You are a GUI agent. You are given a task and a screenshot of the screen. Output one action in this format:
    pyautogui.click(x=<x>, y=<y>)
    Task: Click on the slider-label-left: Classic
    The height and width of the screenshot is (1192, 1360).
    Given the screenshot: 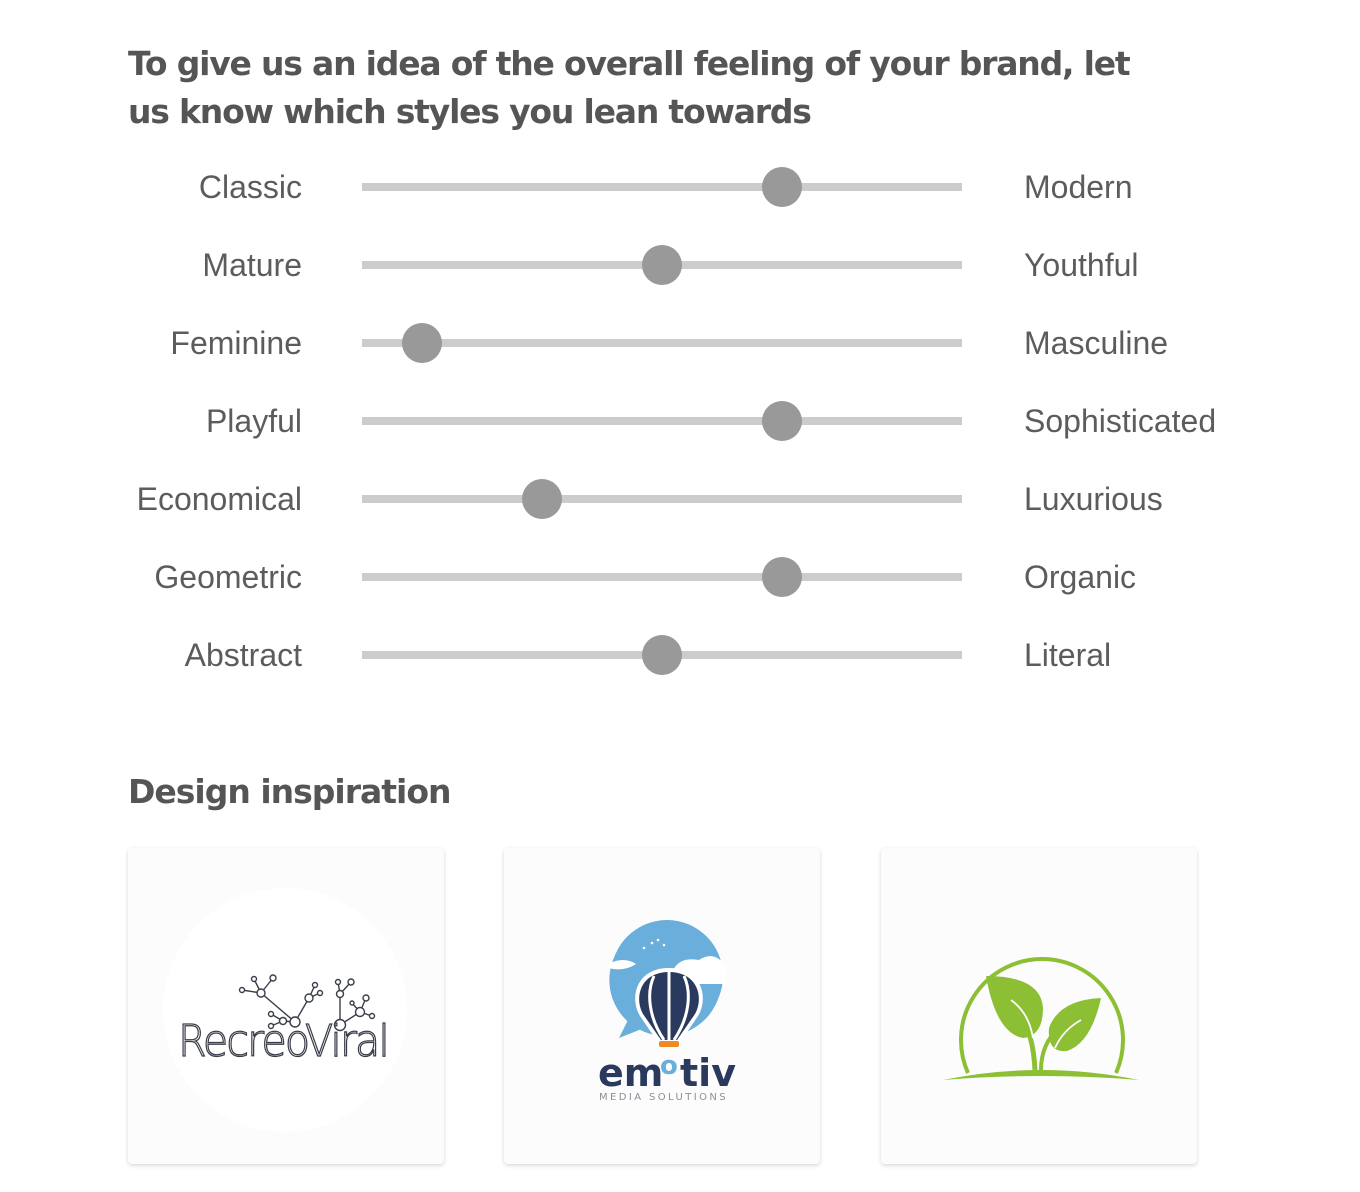 What is the action you would take?
    pyautogui.click(x=250, y=187)
    